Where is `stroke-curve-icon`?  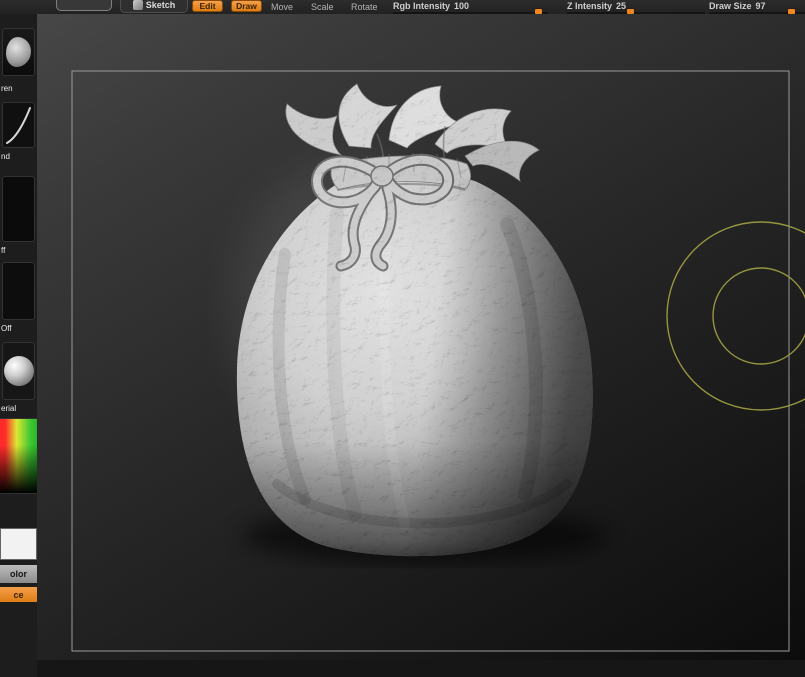 stroke-curve-icon is located at coordinates (18, 125).